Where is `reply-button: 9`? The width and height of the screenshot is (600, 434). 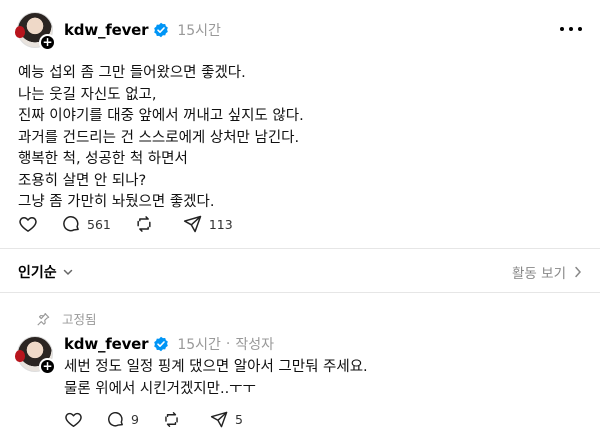 reply-button: 9 is located at coordinates (122, 419).